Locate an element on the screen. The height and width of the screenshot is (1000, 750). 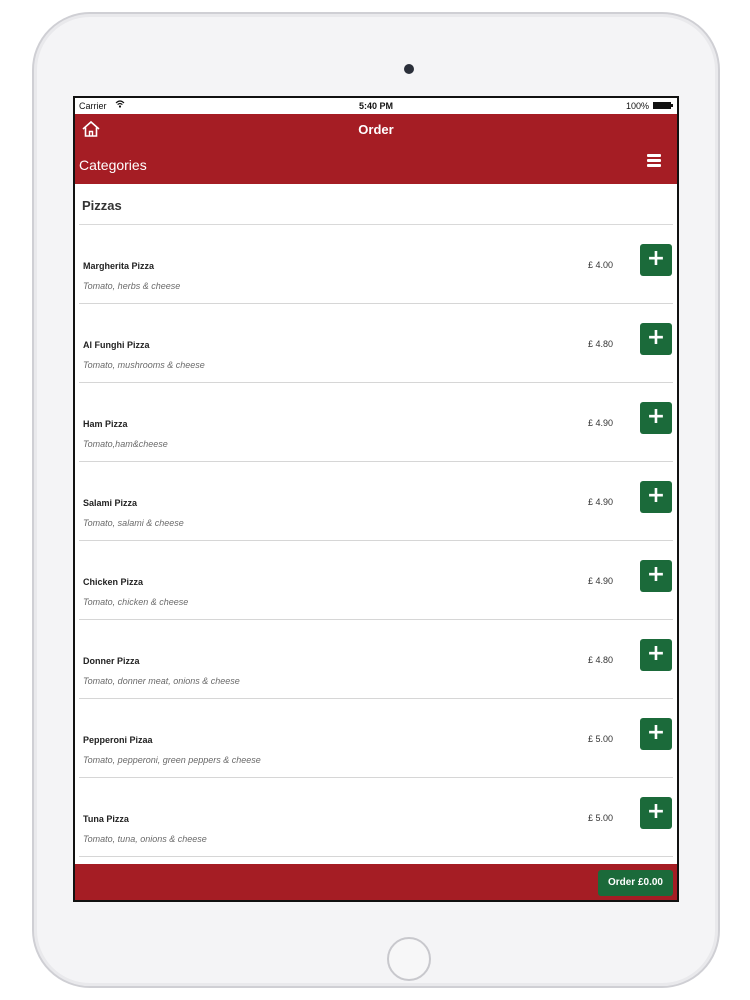
ipad-home-button is located at coordinates (409, 959).